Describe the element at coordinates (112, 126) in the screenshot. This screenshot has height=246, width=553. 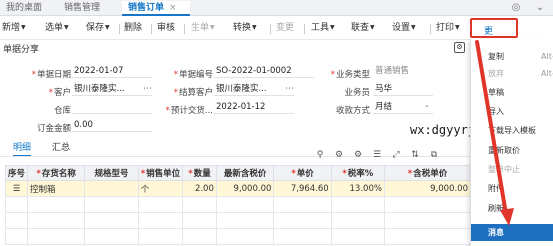
I see `deposit-field: 0.00` at that location.